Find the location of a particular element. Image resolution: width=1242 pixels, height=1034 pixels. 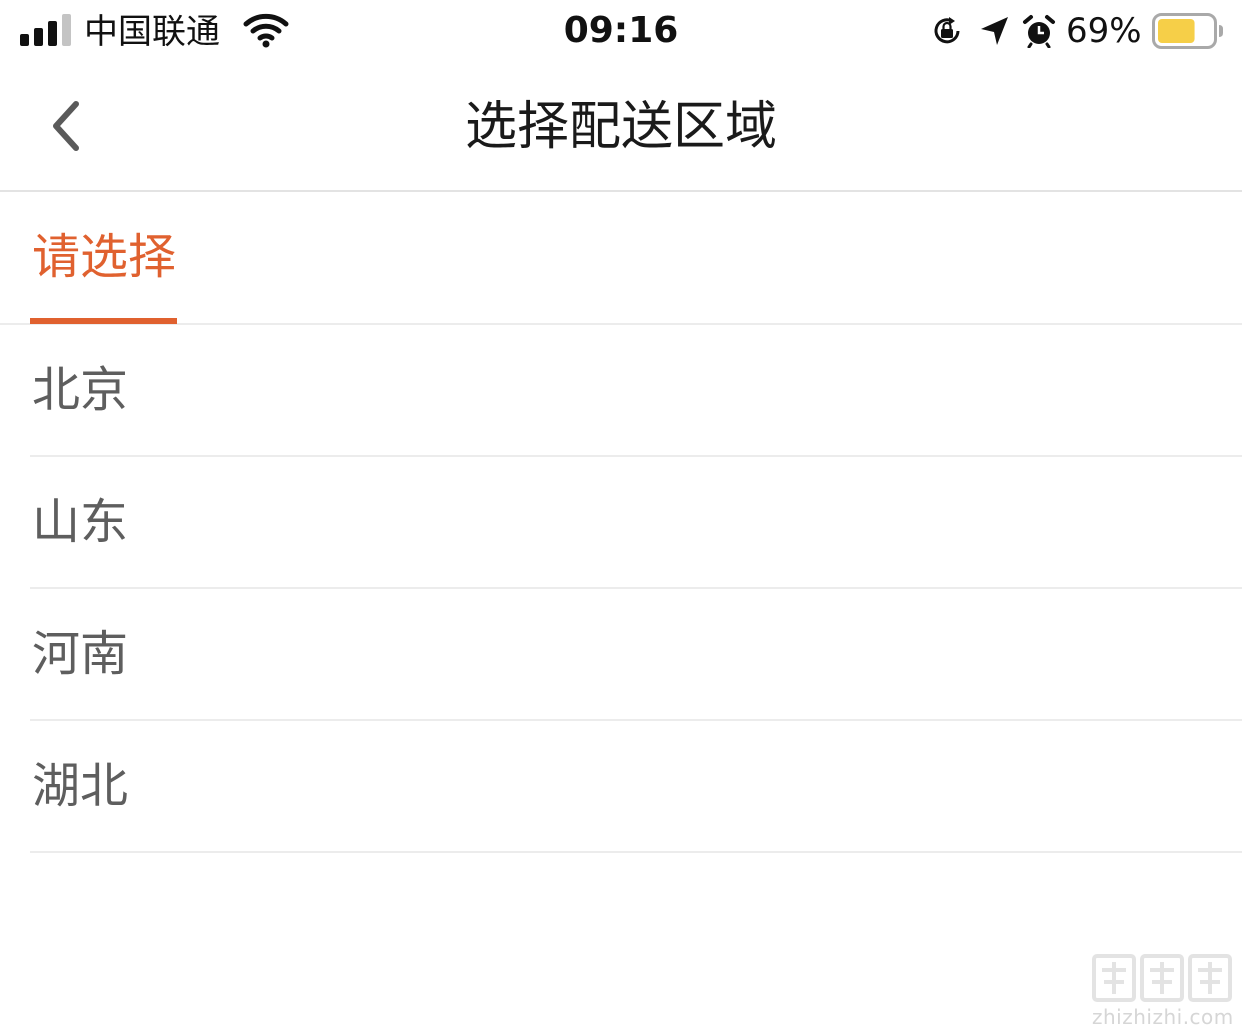

region-item-hubei: 湖北 is located at coordinates (636, 787).